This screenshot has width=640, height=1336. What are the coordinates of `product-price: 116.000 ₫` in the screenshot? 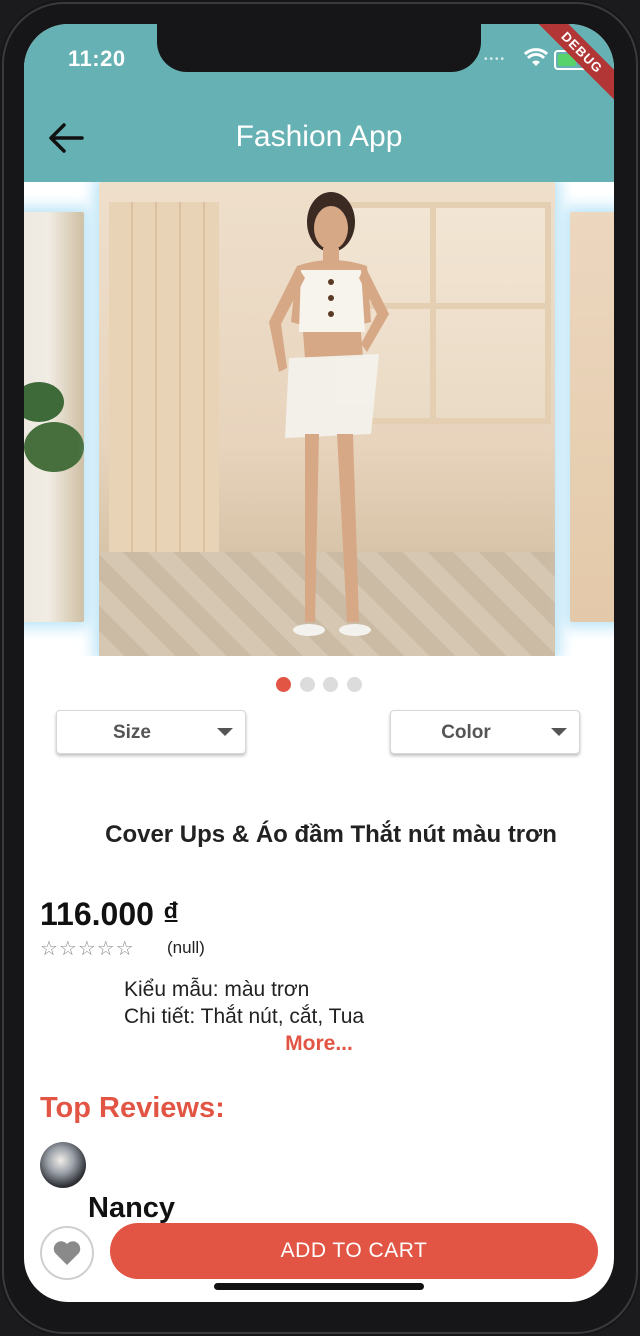 It's located at (110, 914).